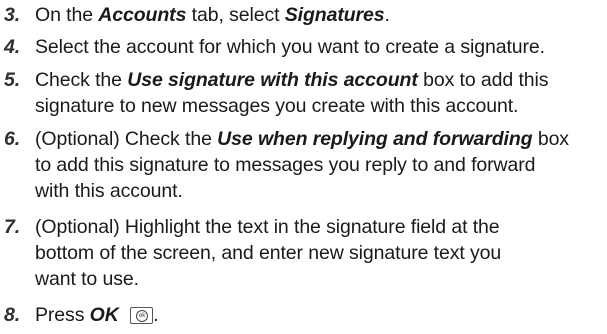  I want to click on text-line: On the Accounts tab, select Signatures., so click(320, 15).